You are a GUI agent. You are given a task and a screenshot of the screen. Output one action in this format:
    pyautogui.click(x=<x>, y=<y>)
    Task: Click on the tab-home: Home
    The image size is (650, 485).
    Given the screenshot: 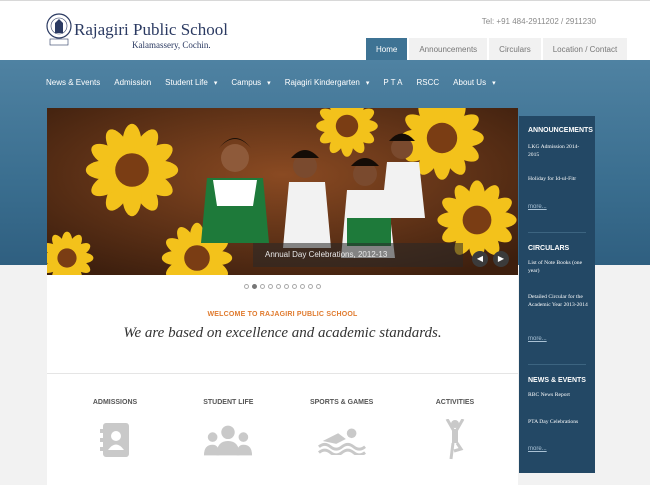 What is the action you would take?
    pyautogui.click(x=387, y=49)
    